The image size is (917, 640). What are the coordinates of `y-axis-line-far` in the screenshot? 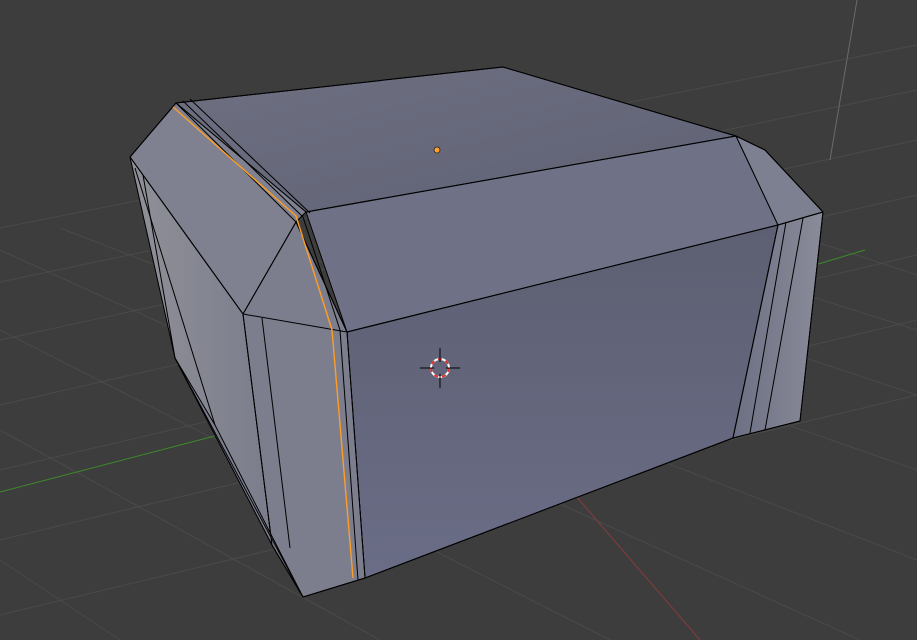 It's located at (840, 257).